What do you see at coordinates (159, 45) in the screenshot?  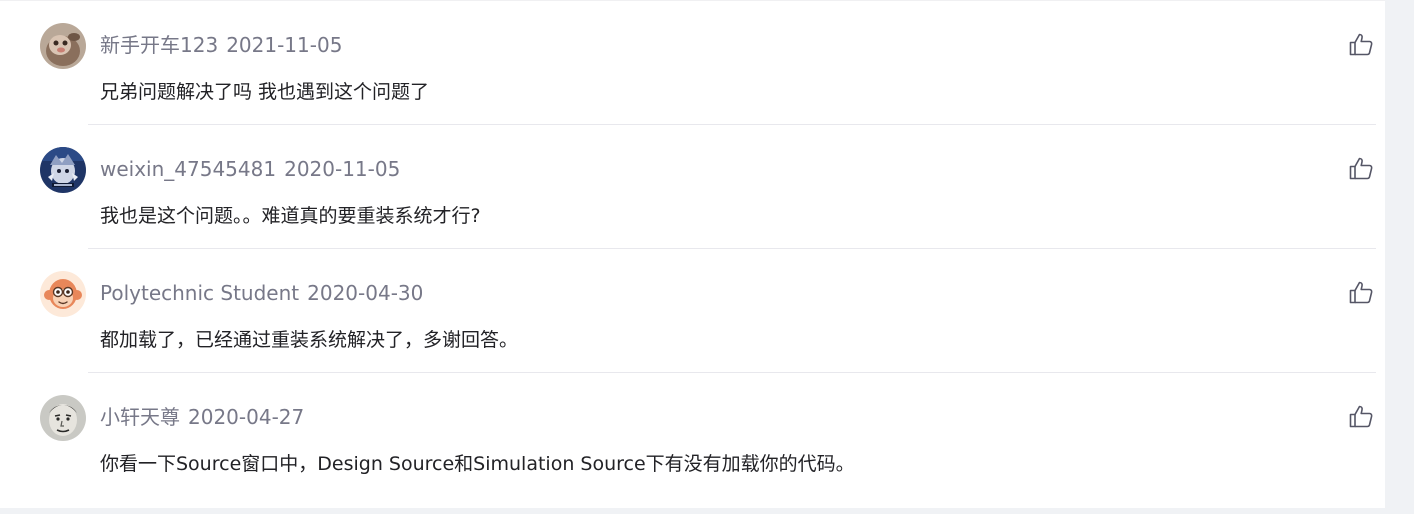 I see `username: 新手开车123` at bounding box center [159, 45].